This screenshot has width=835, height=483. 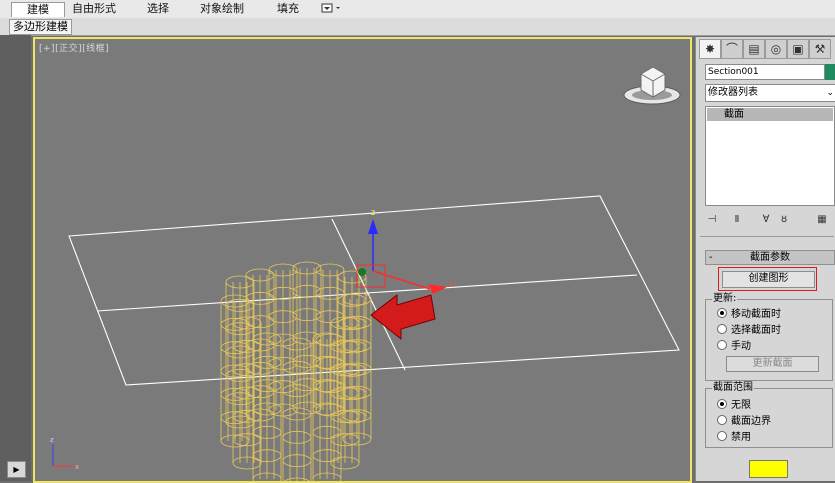 I want to click on modifier-list-label: 修改器列表, so click(x=733, y=92).